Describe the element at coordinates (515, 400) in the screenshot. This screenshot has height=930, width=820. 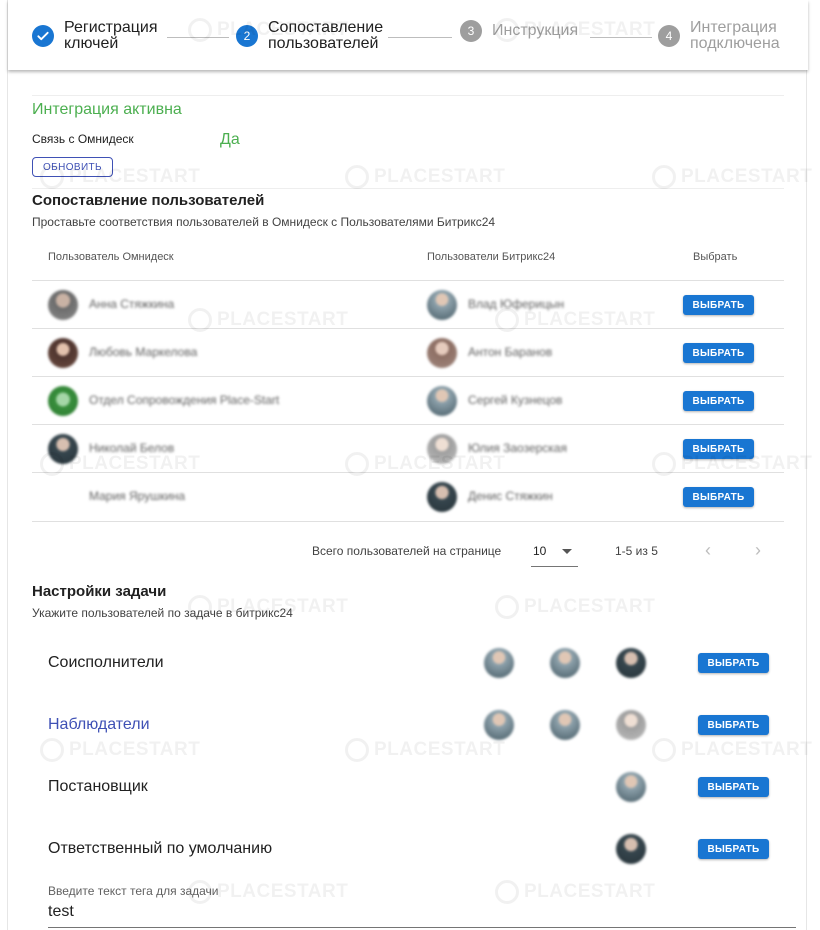
I see `bitrix-user-name: Сергей Кузнецов` at that location.